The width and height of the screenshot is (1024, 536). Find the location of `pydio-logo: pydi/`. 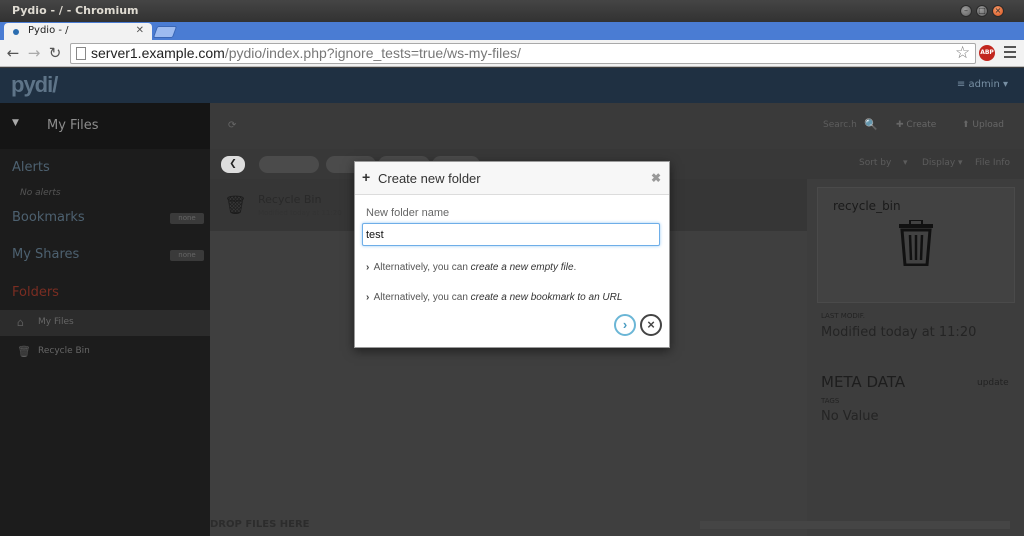

pydio-logo: pydi/ is located at coordinates (34, 84).